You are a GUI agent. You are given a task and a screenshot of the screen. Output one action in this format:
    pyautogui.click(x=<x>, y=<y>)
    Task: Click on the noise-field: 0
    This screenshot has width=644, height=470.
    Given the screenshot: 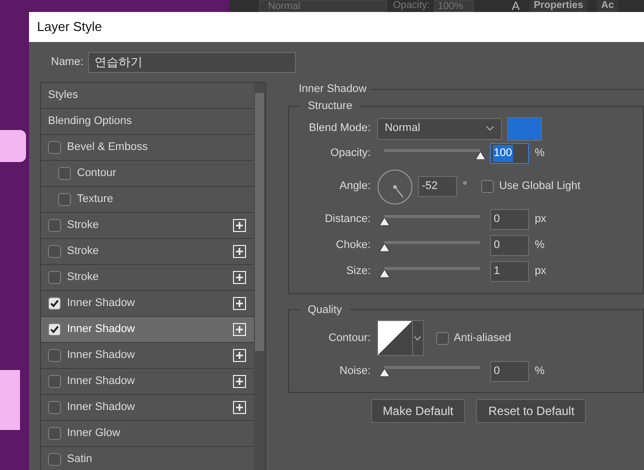 What is the action you would take?
    pyautogui.click(x=509, y=371)
    